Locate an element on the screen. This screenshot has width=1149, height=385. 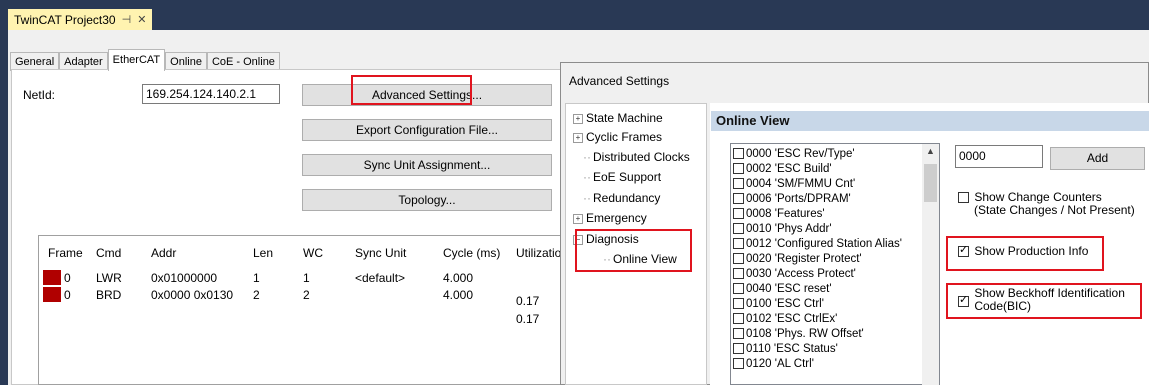
cell-cmd: BRD is located at coordinates (109, 295).